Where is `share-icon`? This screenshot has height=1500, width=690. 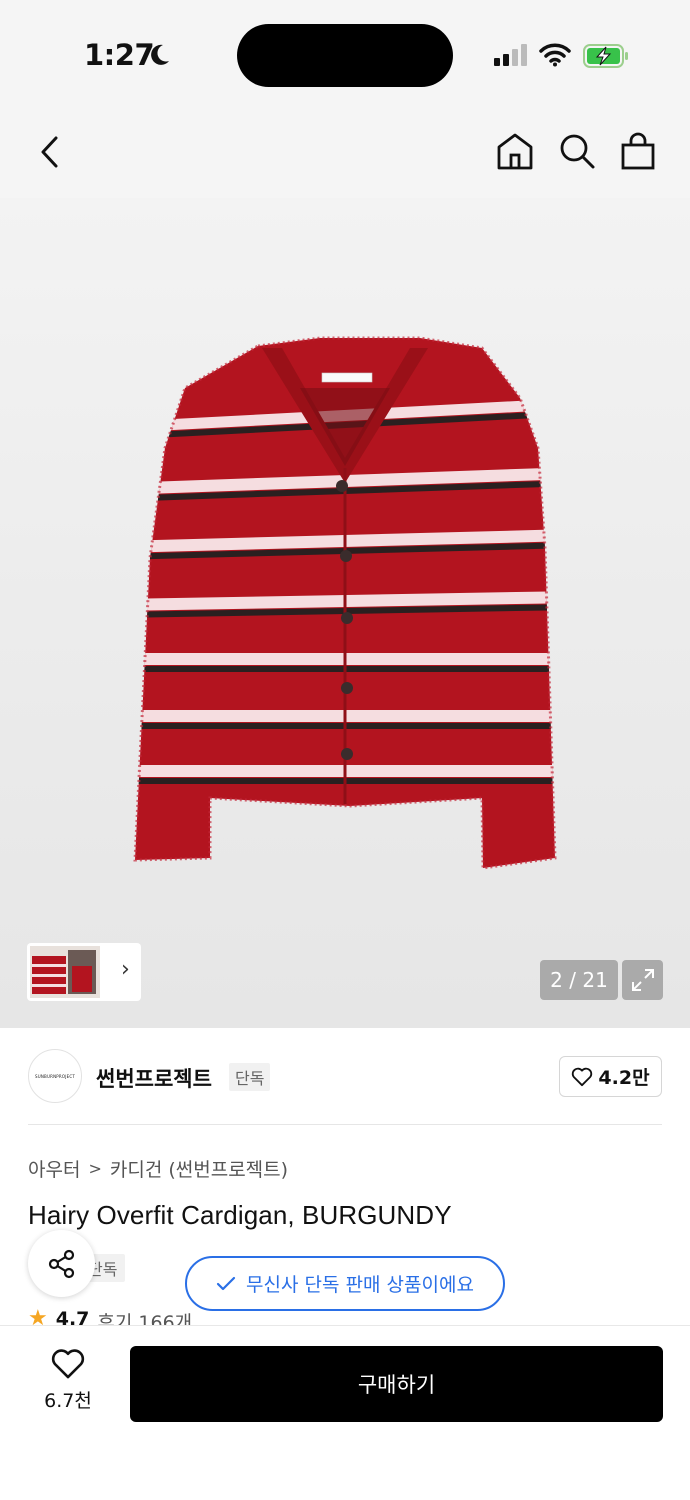
share-icon is located at coordinates (61, 1263).